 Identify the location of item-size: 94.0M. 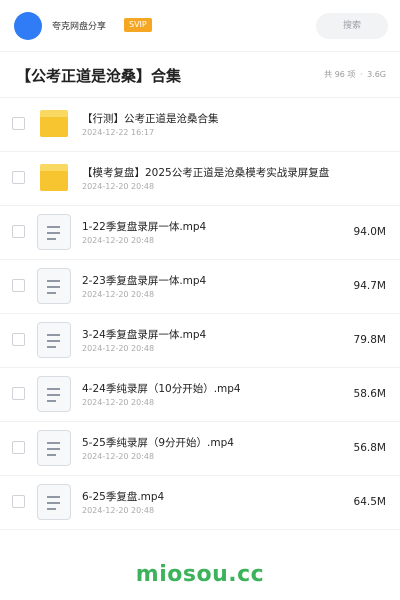
(369, 232).